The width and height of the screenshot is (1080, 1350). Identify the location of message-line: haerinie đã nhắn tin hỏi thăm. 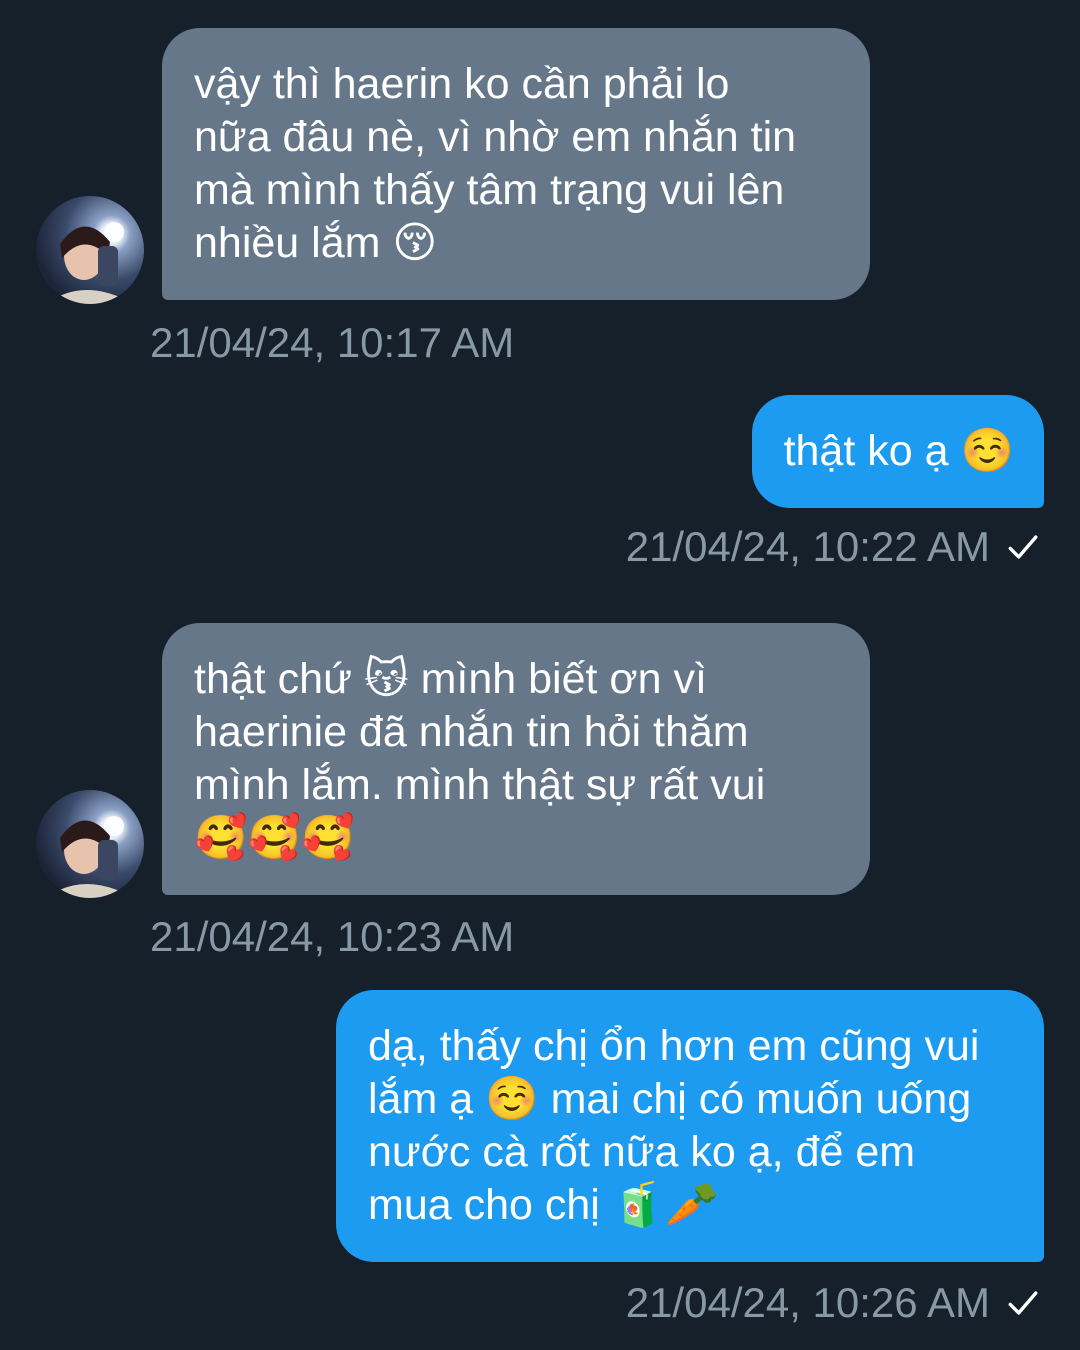
(471, 732).